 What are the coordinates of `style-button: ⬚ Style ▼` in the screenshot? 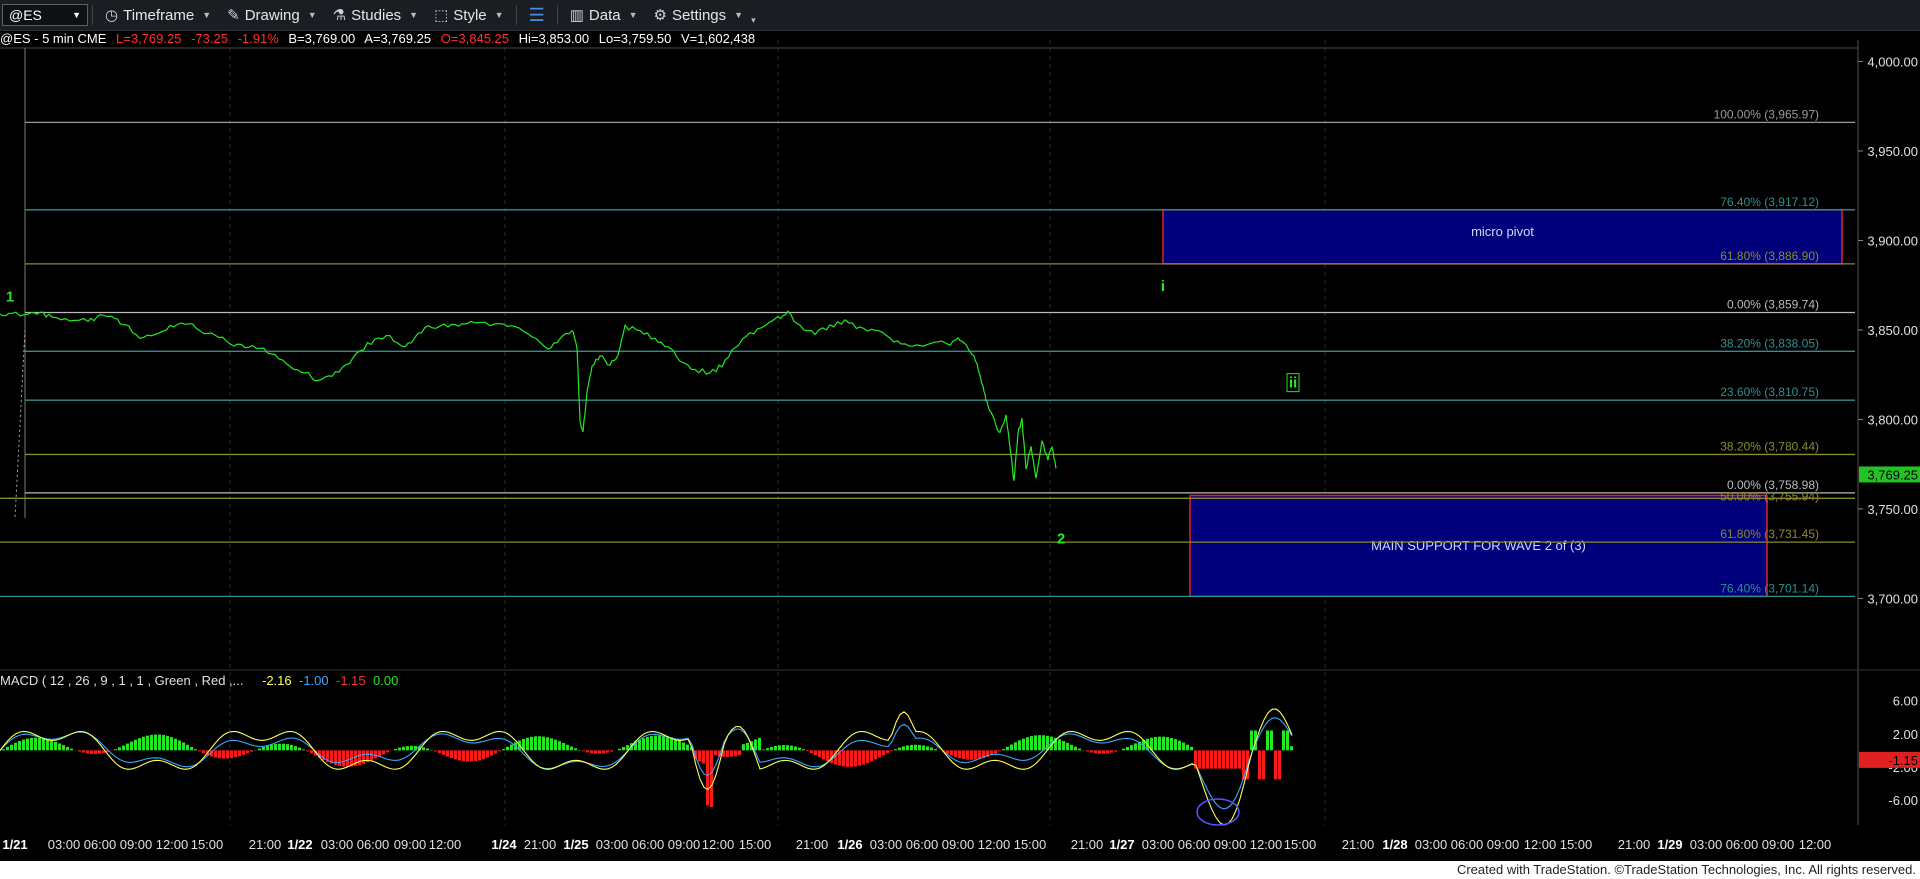 It's located at (468, 15).